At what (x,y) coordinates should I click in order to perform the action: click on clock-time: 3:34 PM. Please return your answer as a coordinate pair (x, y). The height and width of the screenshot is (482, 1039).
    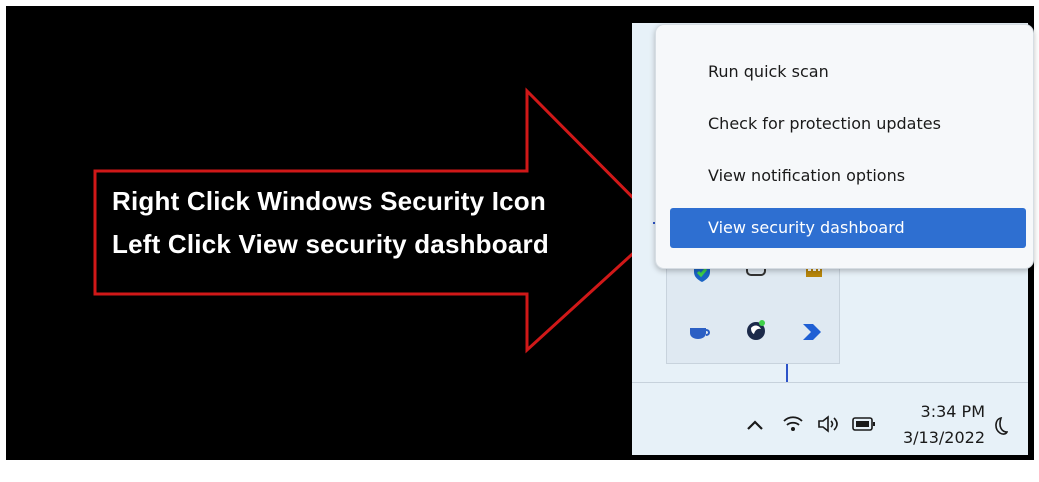
    Looking at the image, I should click on (940, 411).